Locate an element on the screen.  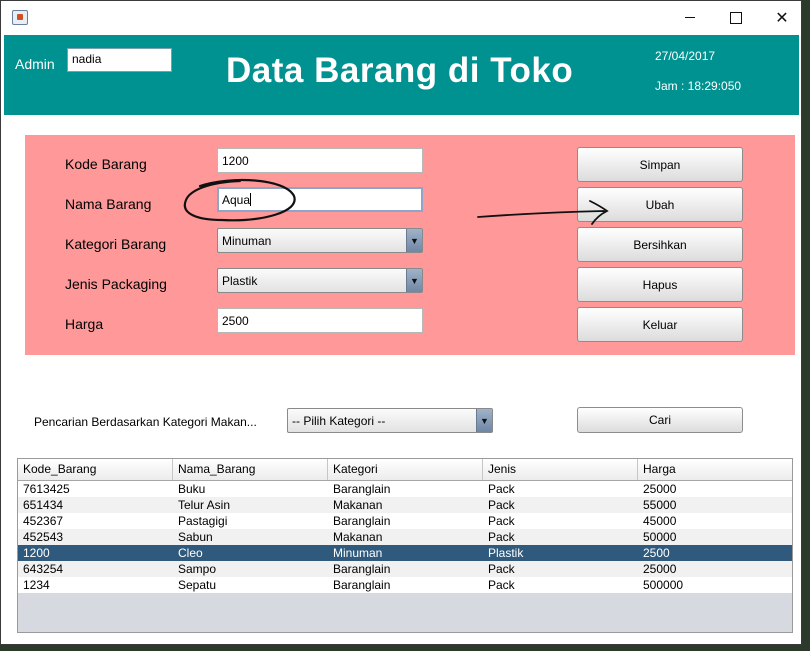
close-icon: ✕ is located at coordinates (782, 17).